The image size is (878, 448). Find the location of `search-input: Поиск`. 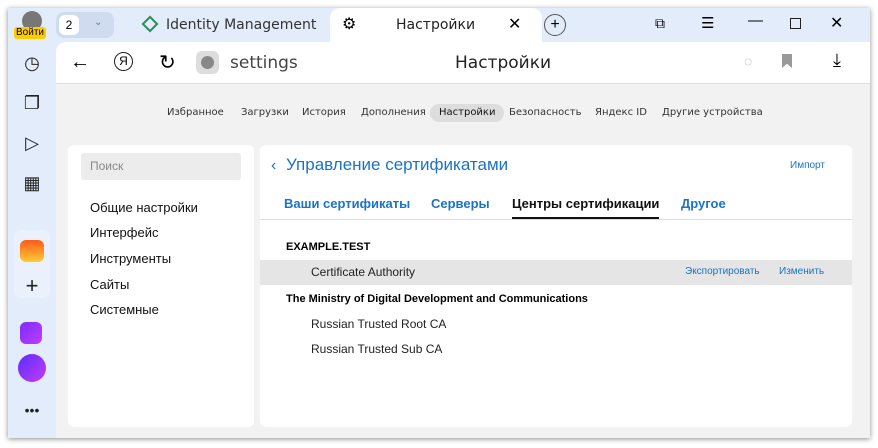

search-input: Поиск is located at coordinates (161, 166).